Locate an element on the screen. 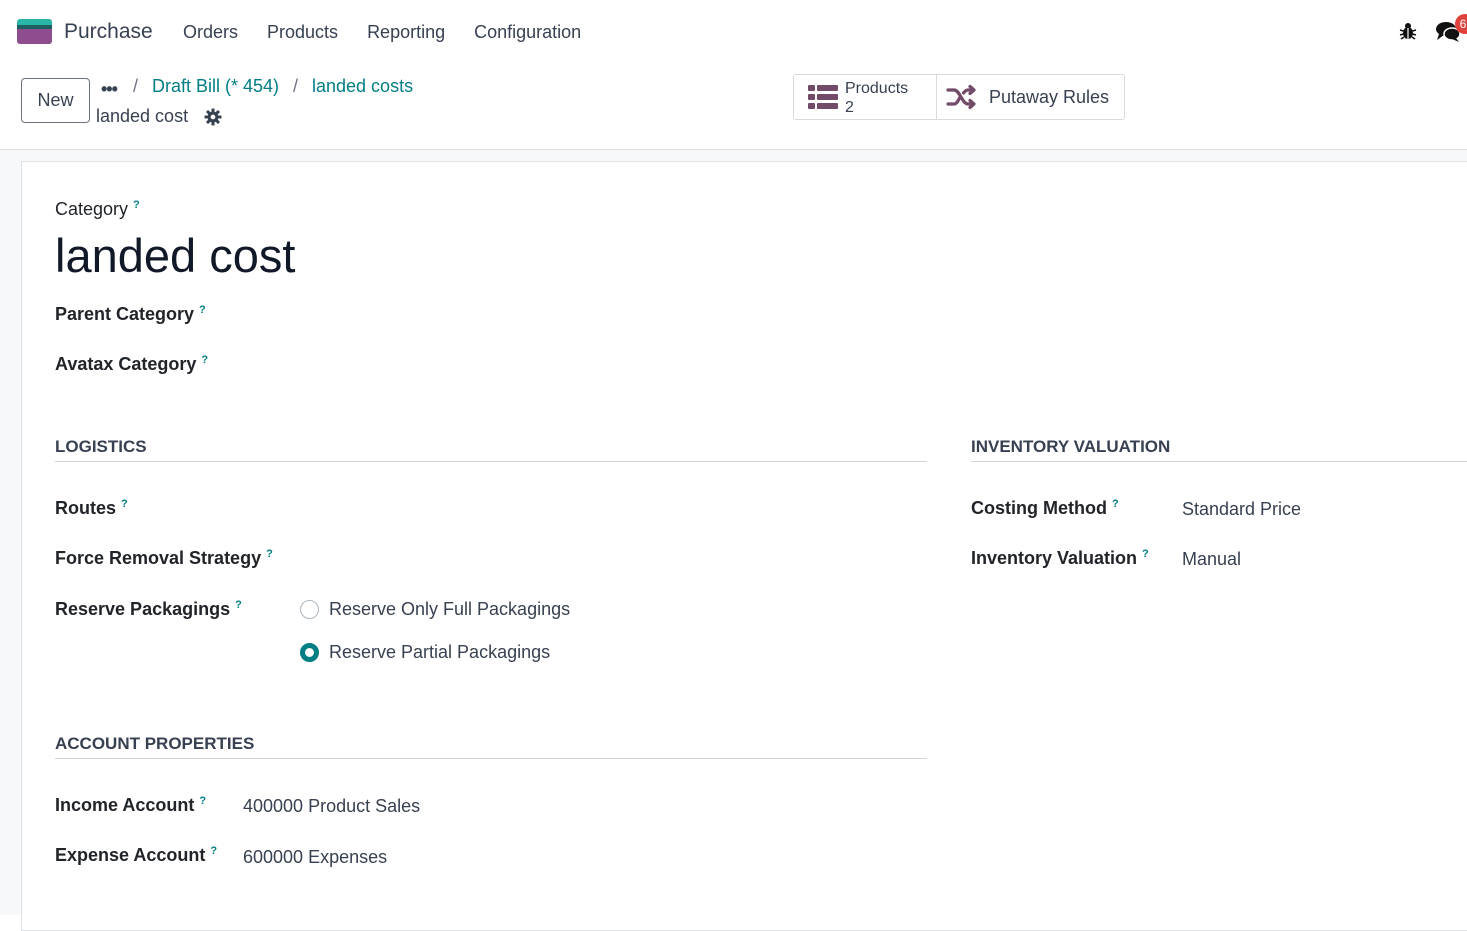 The image size is (1467, 931). app-name: Purchase is located at coordinates (108, 32).